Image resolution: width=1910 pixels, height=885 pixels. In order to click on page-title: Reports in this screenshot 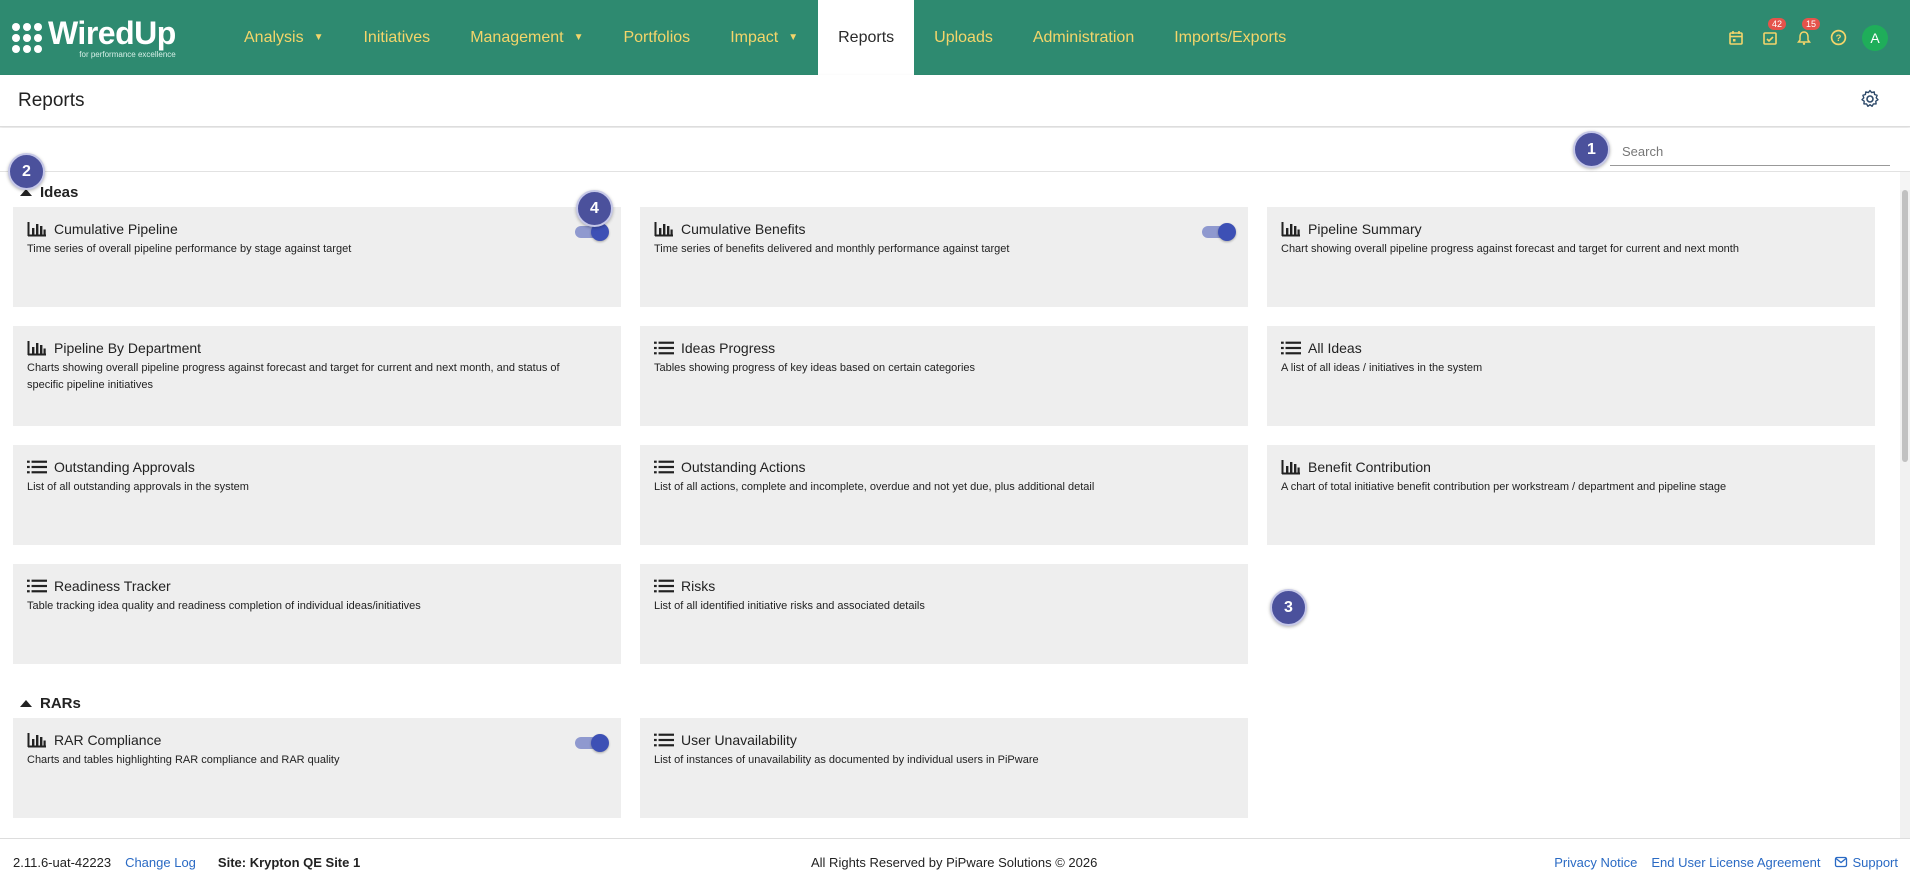, I will do `click(51, 100)`.